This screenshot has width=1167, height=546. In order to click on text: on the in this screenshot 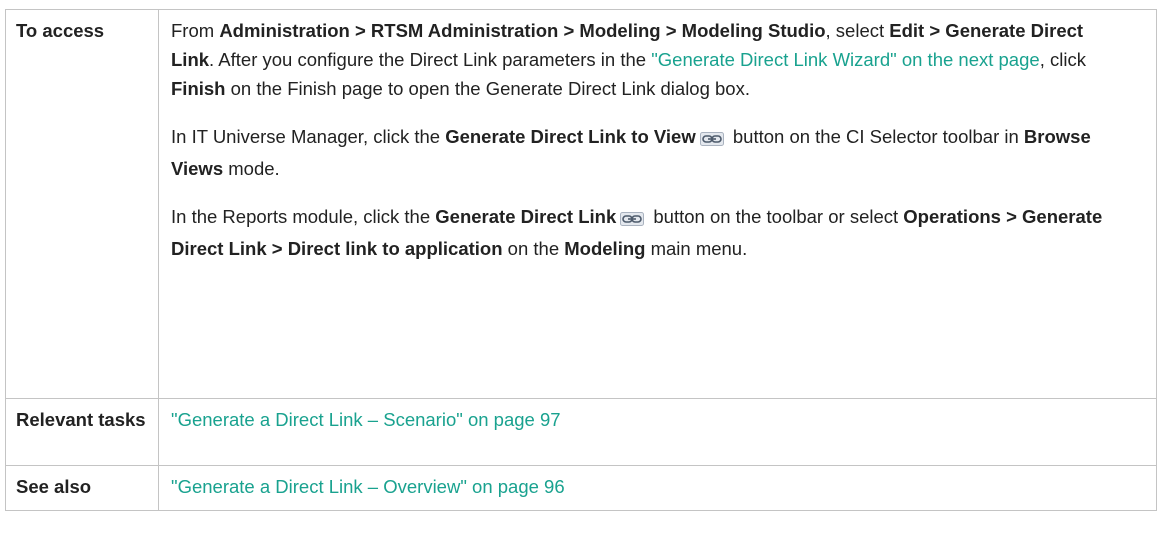, I will do `click(533, 248)`.